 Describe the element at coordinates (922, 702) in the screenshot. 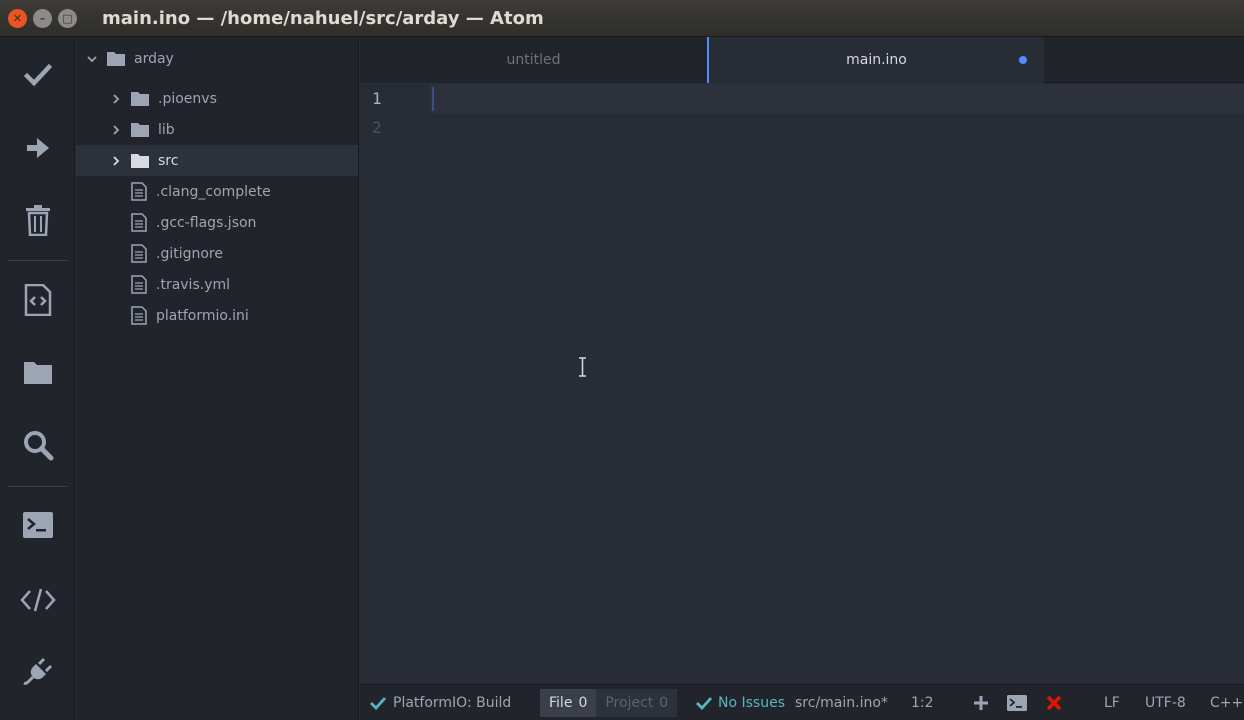

I see `cursor-position: 1:2` at that location.